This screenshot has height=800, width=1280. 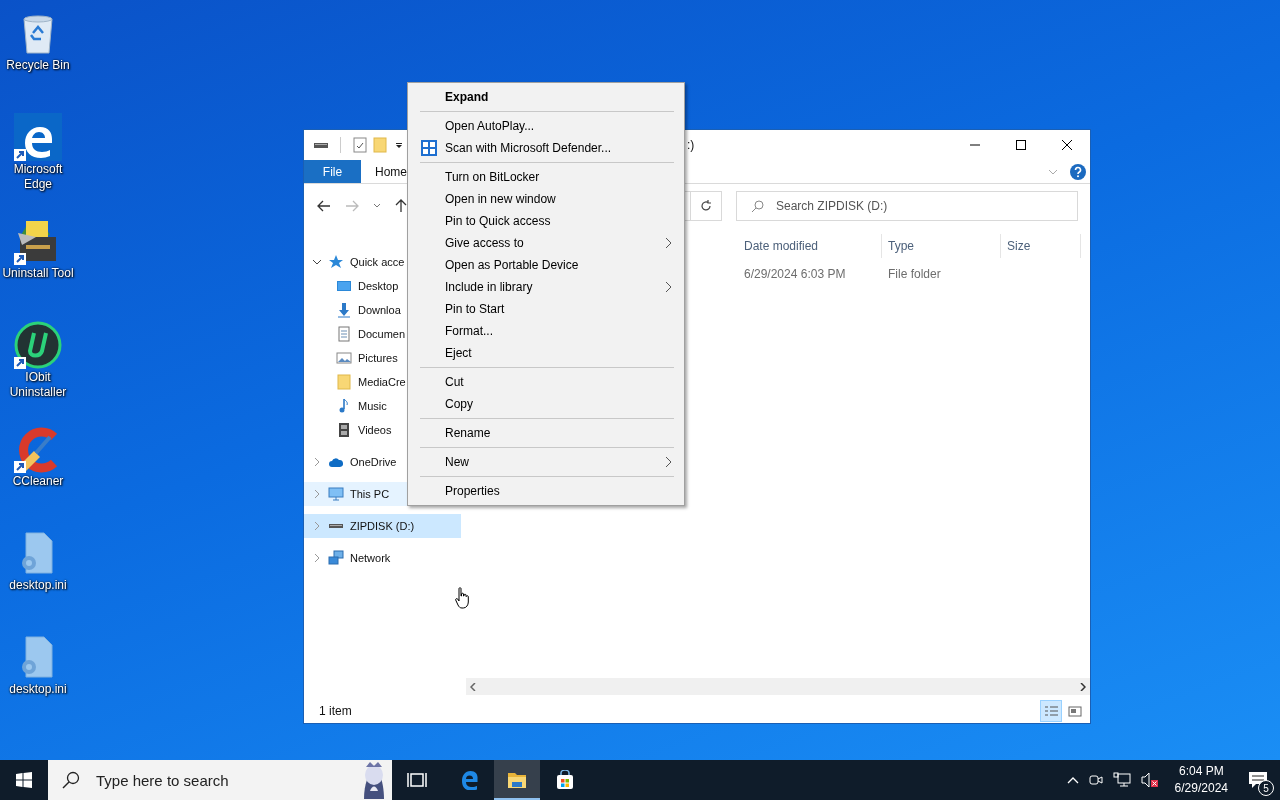 What do you see at coordinates (1083, 686) in the screenshot?
I see `scroll-right-icon` at bounding box center [1083, 686].